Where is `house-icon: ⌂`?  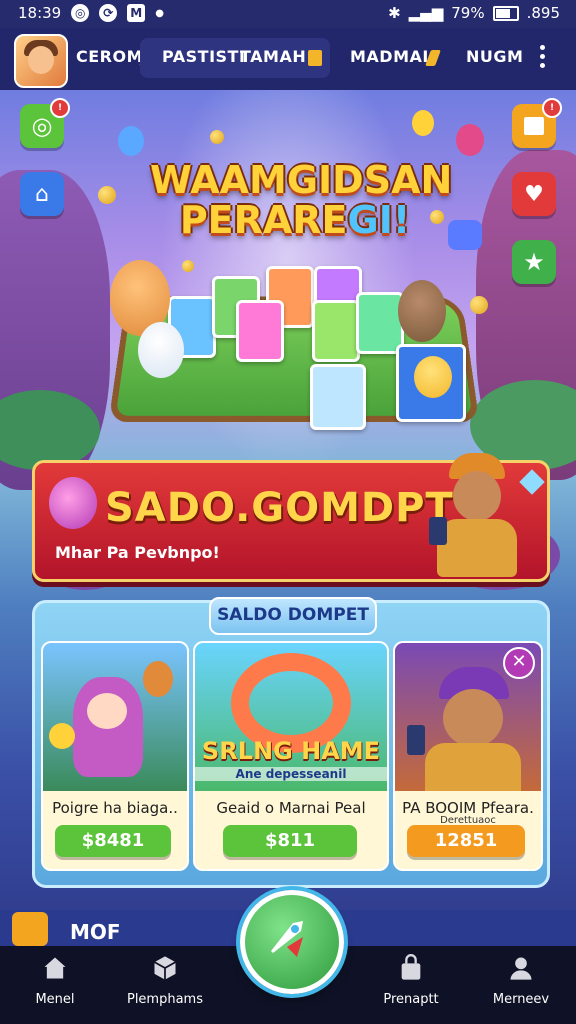
house-icon: ⌂ is located at coordinates (42, 194).